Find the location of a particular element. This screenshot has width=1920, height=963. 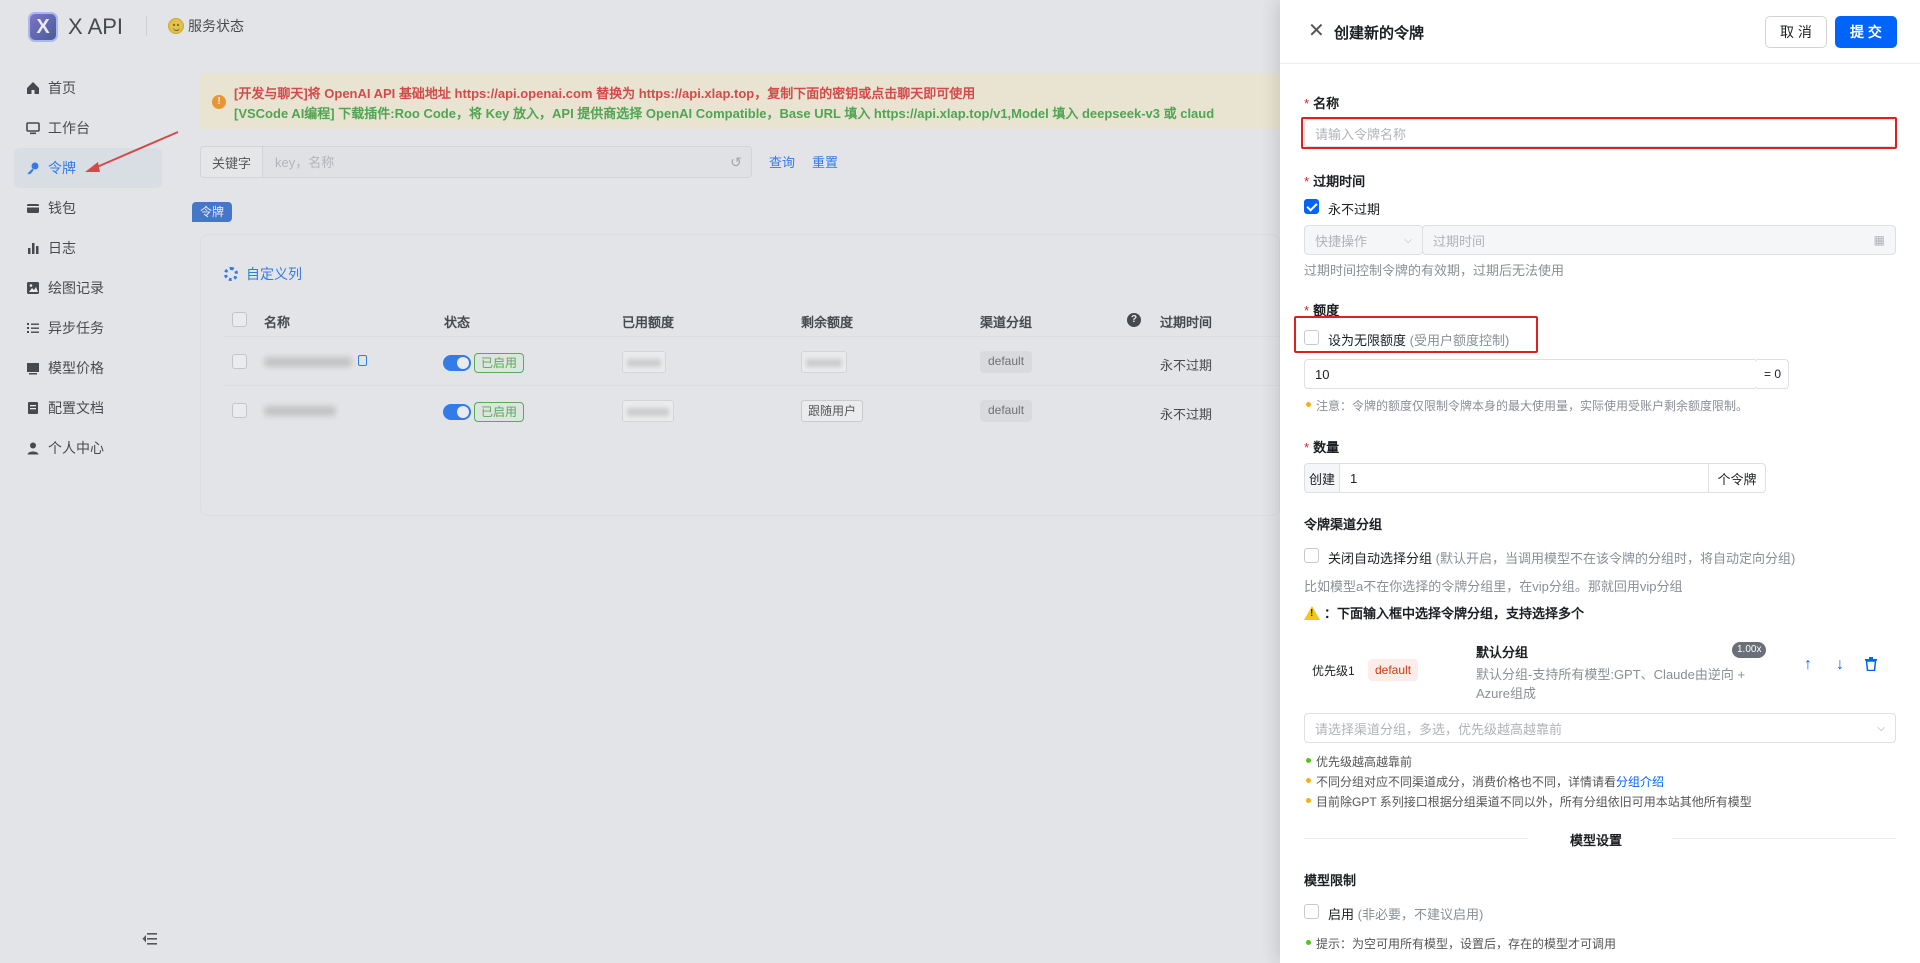

count-prefix: 创建 is located at coordinates (1322, 478).